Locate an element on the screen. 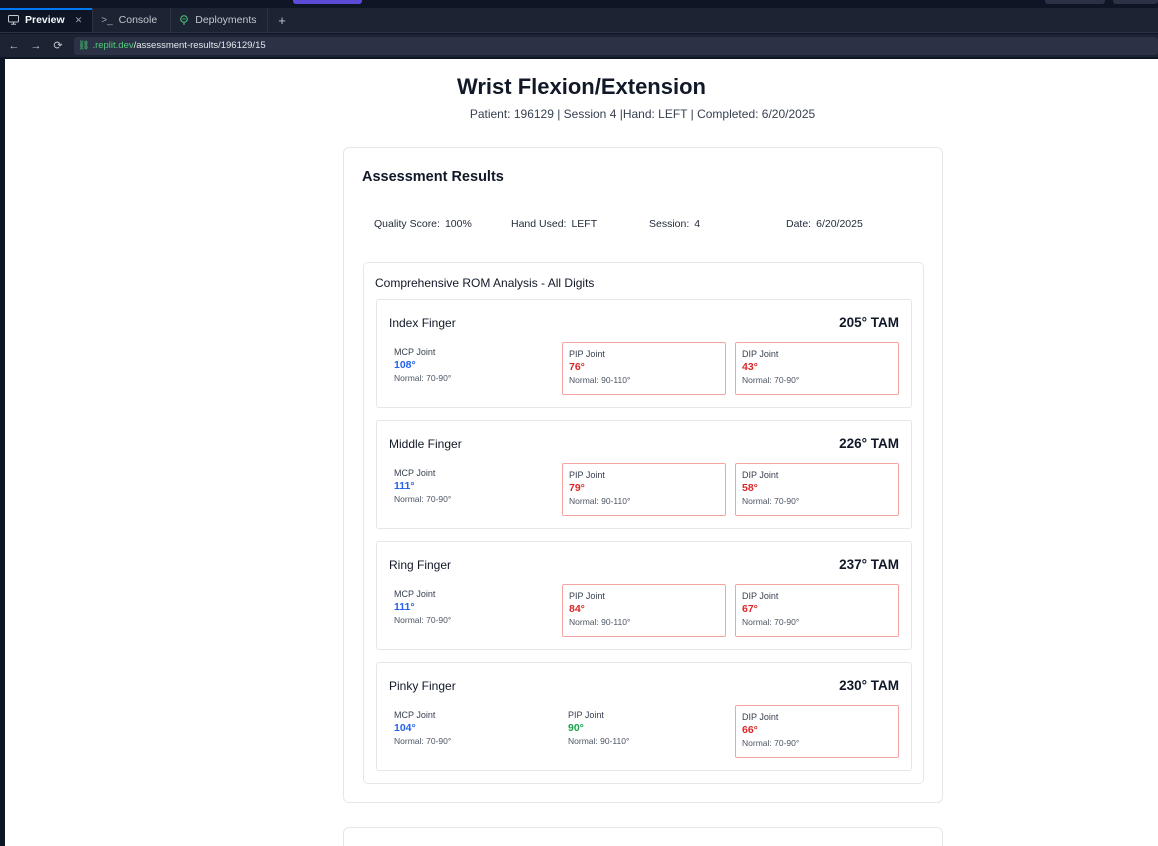 This screenshot has height=846, width=1158. joint-value: 67° is located at coordinates (750, 609).